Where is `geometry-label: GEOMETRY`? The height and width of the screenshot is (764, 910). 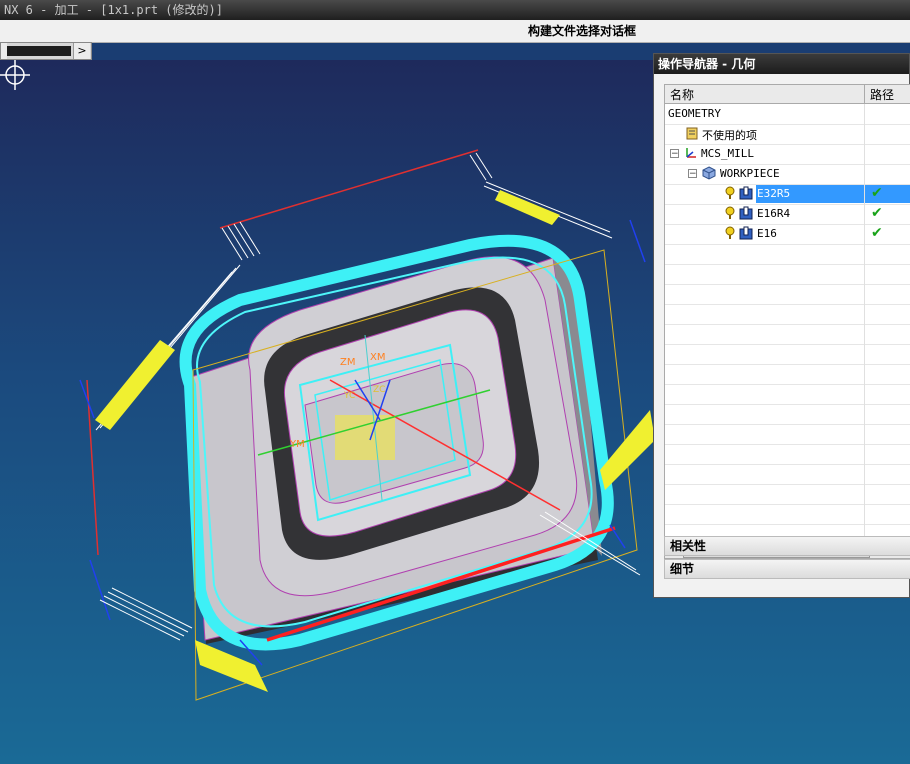 geometry-label: GEOMETRY is located at coordinates (694, 113).